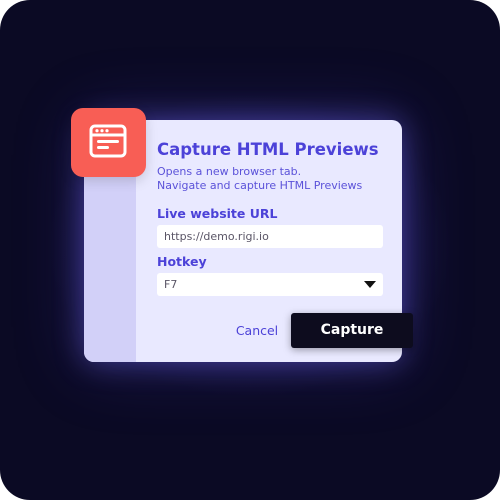 This screenshot has height=500, width=500. Describe the element at coordinates (352, 330) in the screenshot. I see `capture-button: Capture` at that location.